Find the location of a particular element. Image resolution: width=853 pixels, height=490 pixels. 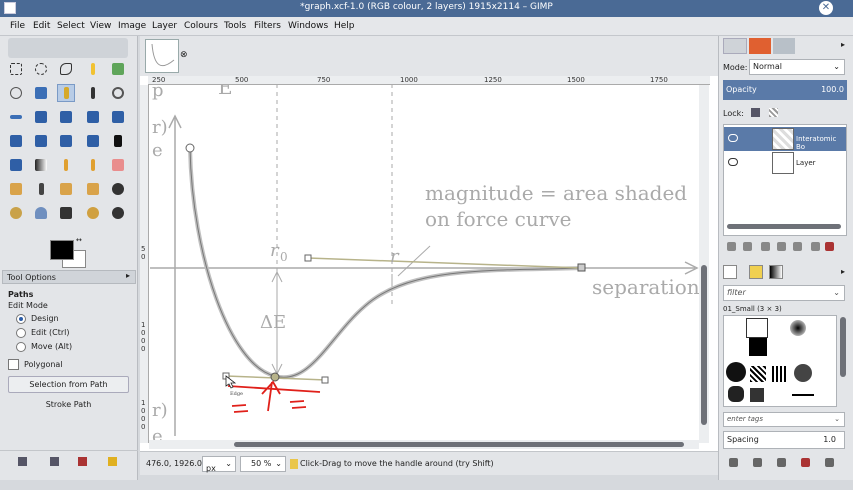

raise-layer-icon is located at coordinates (765, 246).